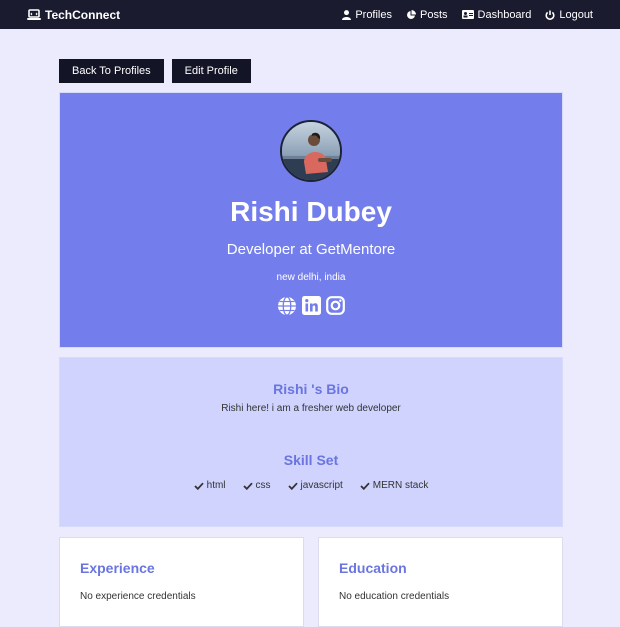 Image resolution: width=620 pixels, height=627 pixels. I want to click on nav-posts: Posts, so click(427, 15).